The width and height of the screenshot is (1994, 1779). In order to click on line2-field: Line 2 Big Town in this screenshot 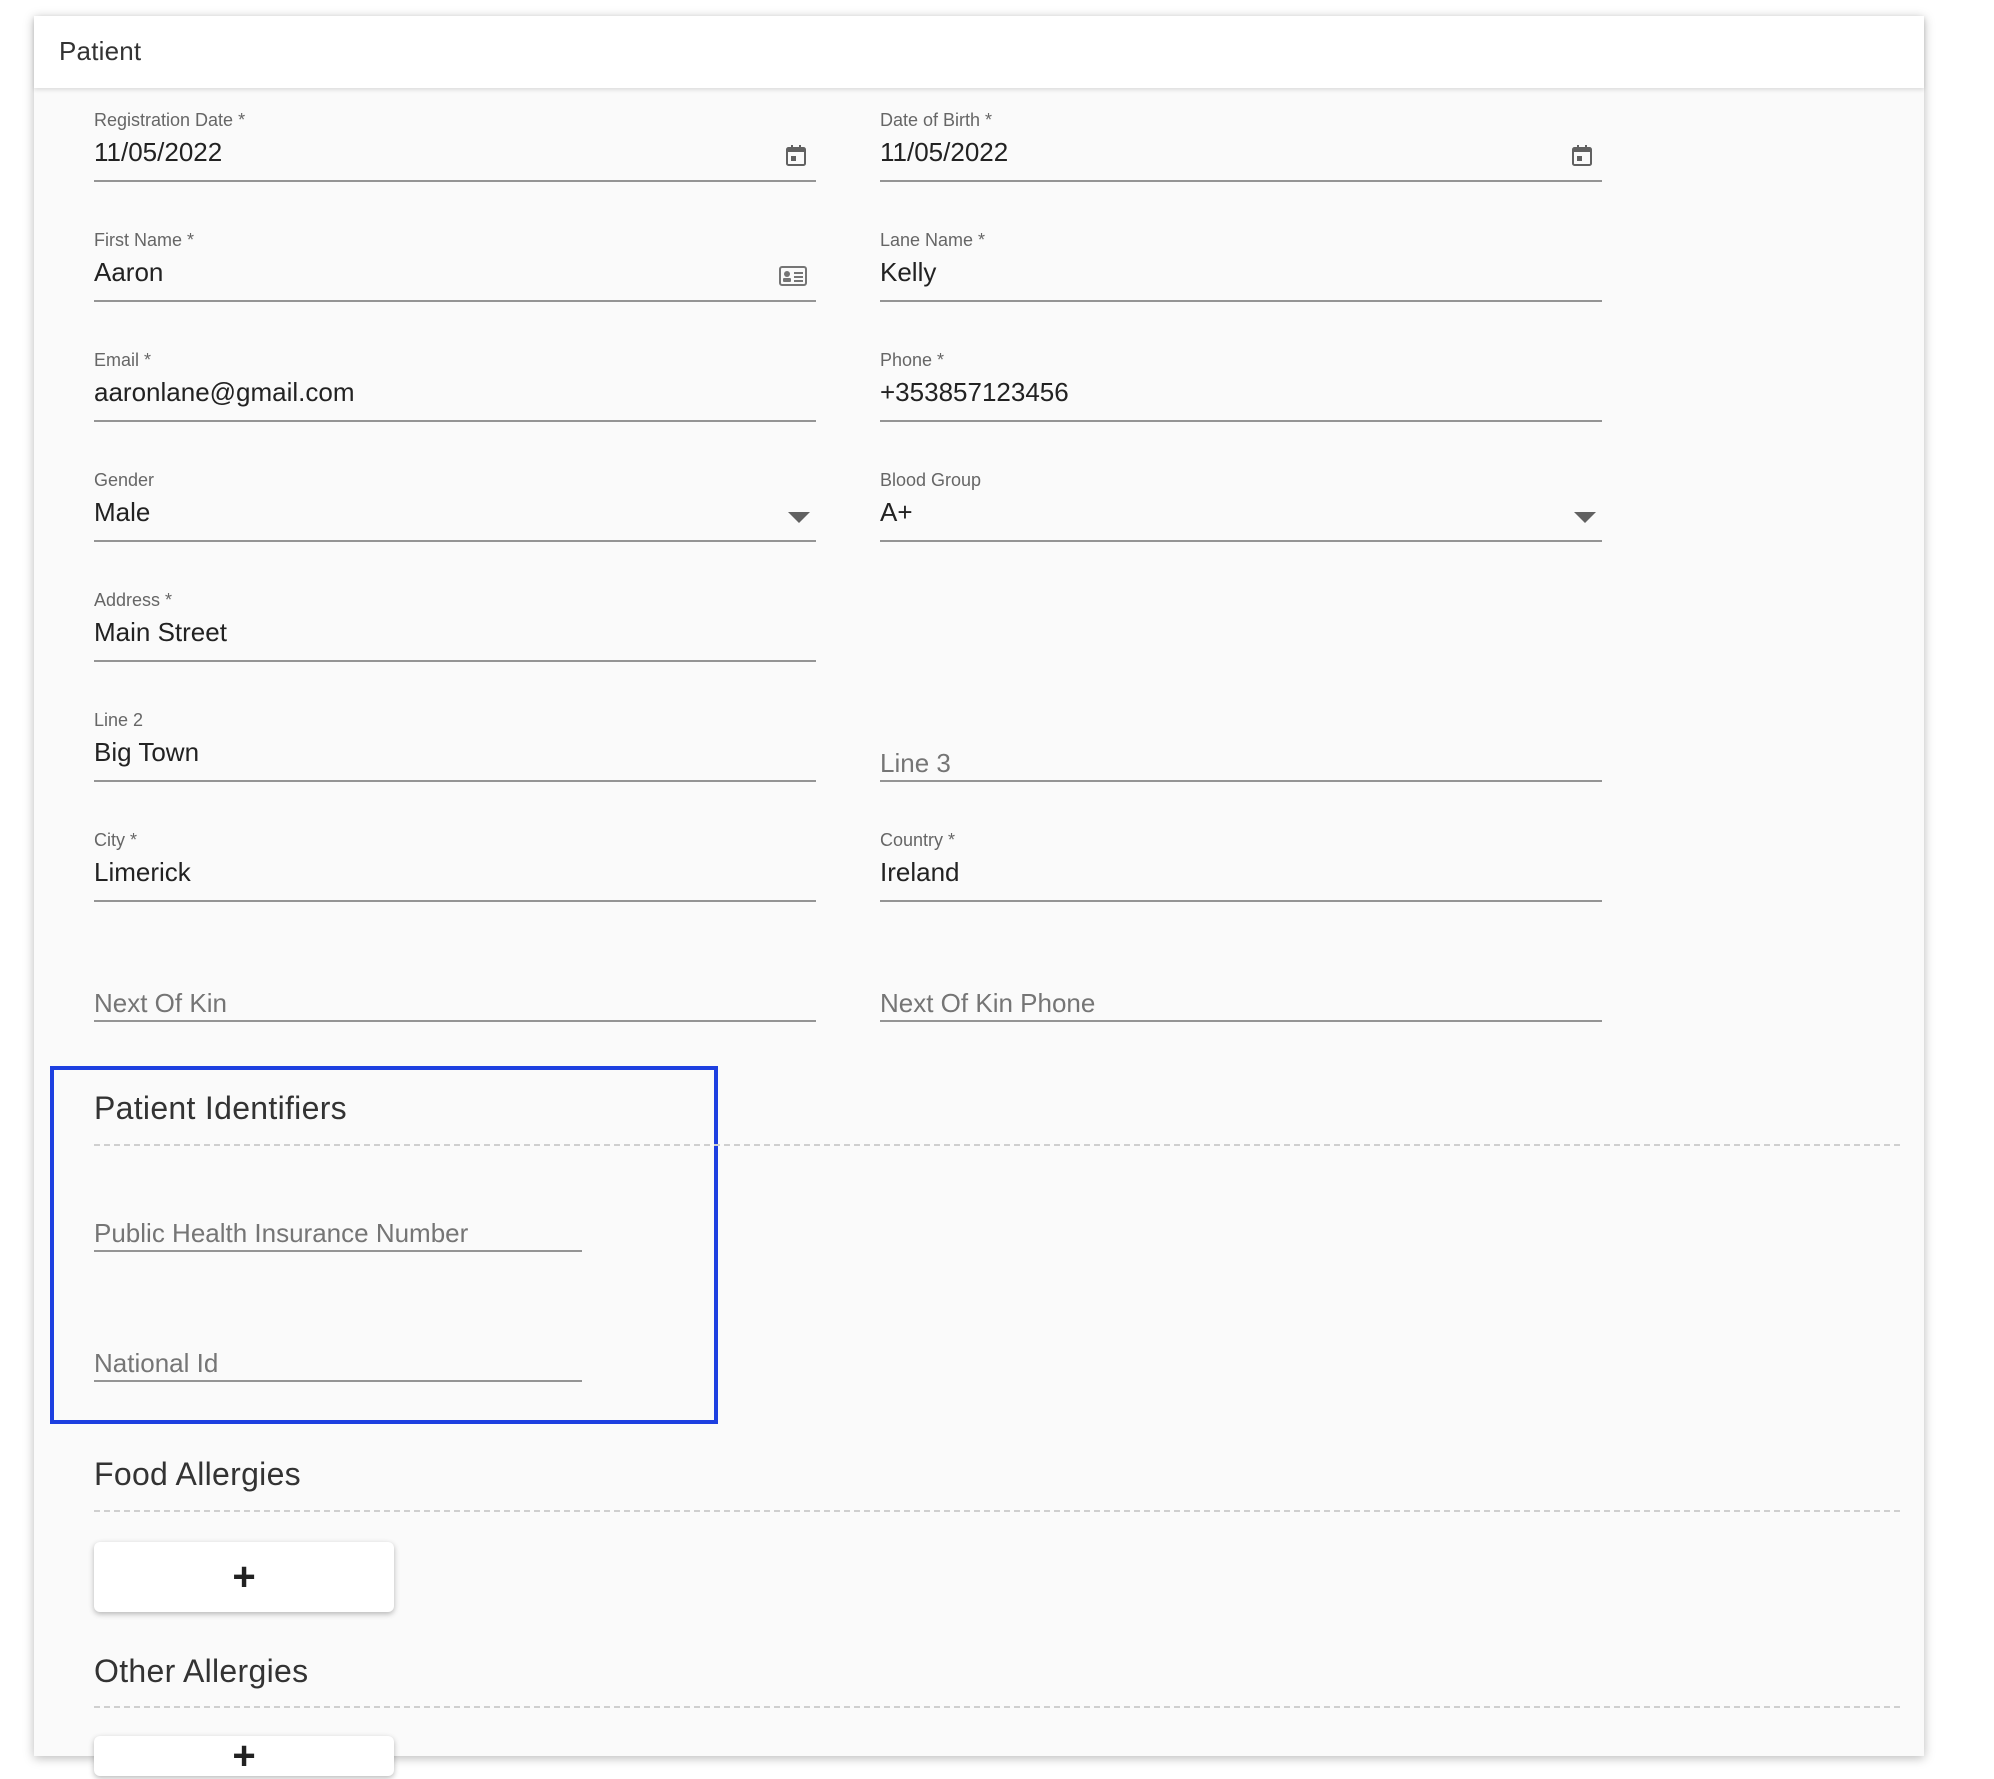, I will do `click(455, 746)`.